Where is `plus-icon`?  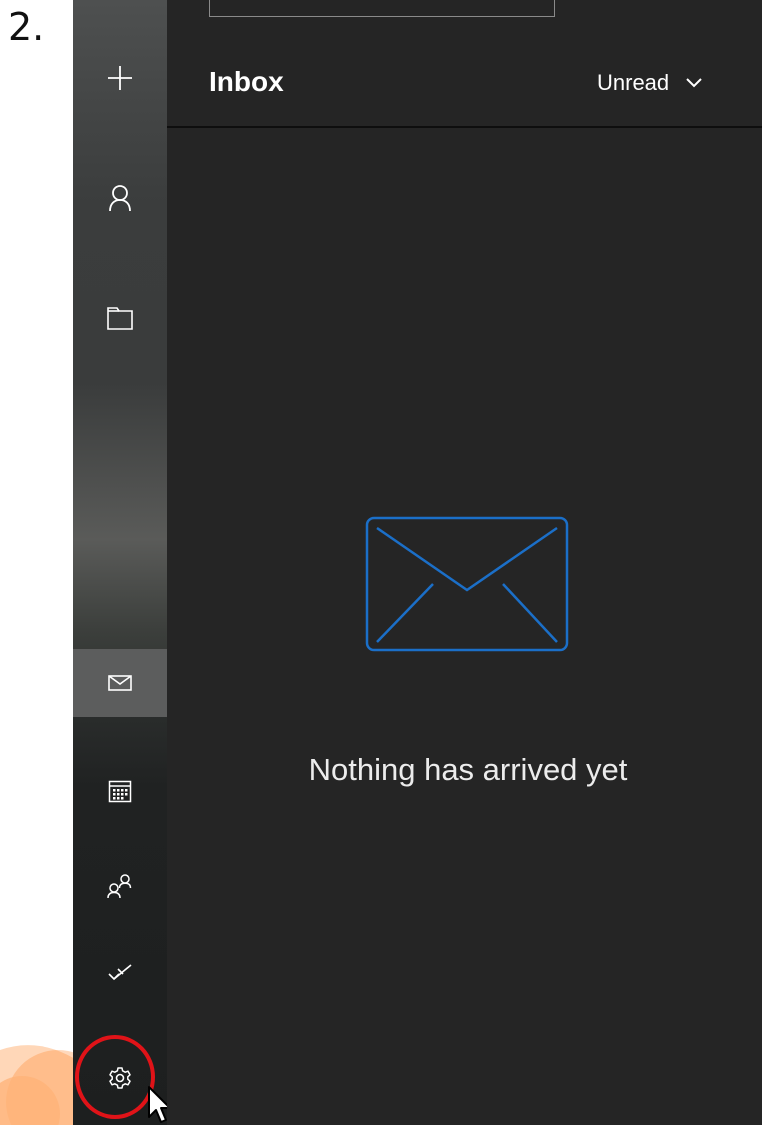 plus-icon is located at coordinates (120, 78).